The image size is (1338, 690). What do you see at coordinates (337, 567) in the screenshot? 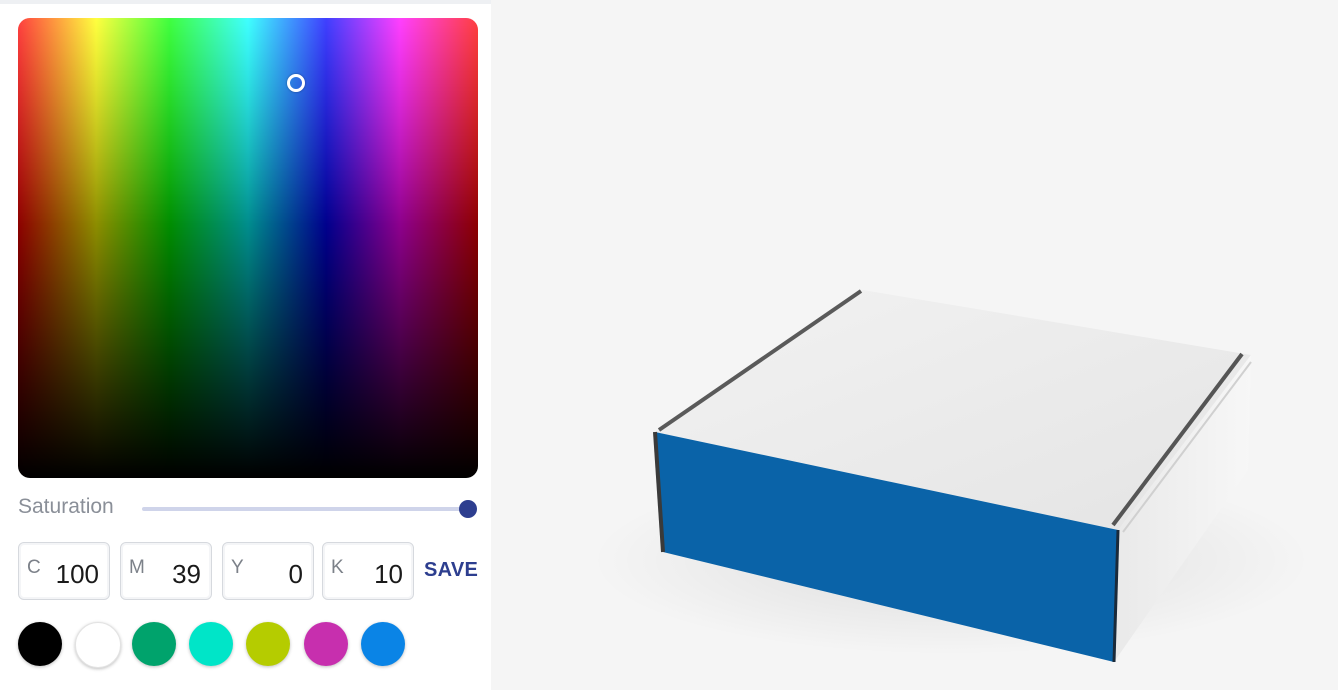
I see `black-key-label: K` at bounding box center [337, 567].